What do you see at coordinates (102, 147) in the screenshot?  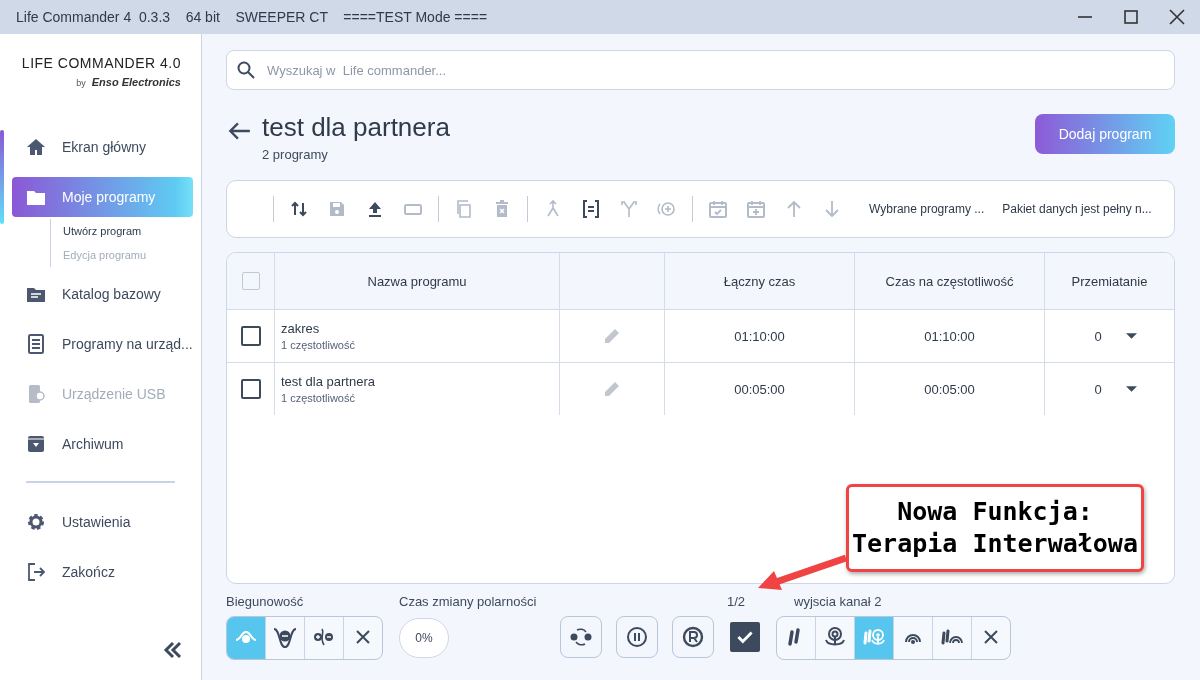 I see `sidebar-item: Ekran główny` at bounding box center [102, 147].